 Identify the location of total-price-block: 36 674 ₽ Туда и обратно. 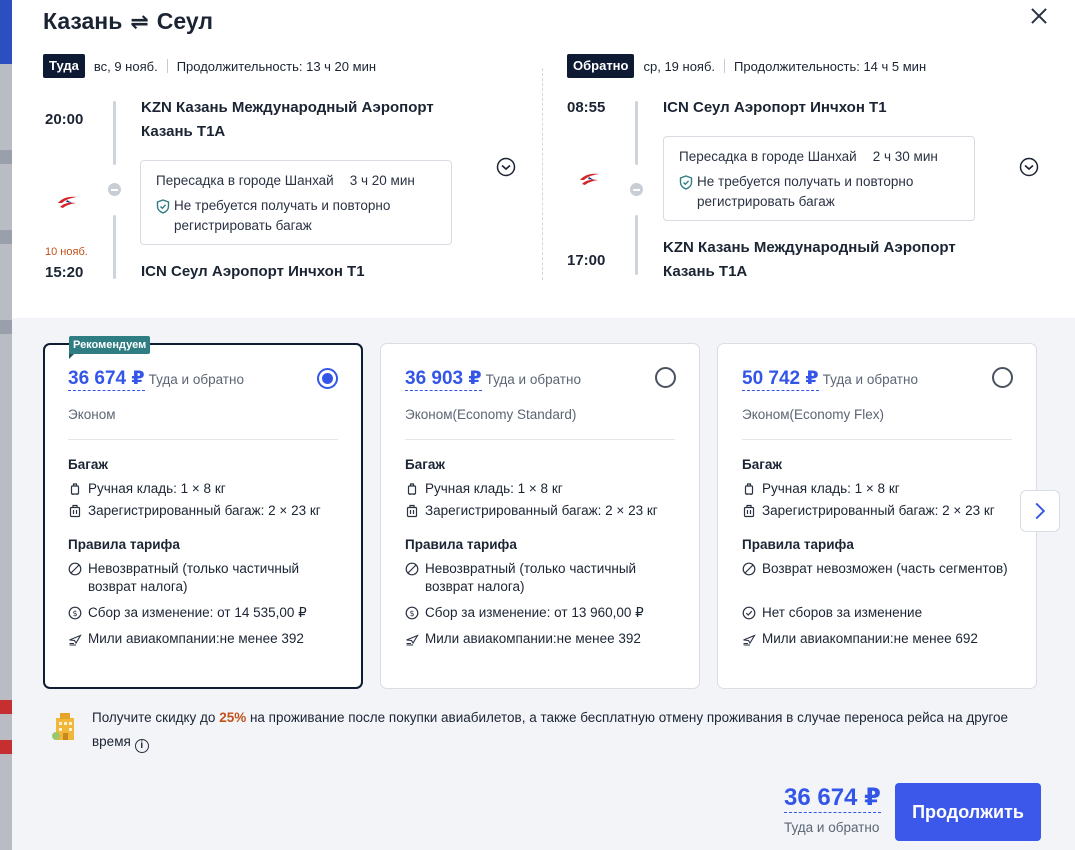
(832, 809).